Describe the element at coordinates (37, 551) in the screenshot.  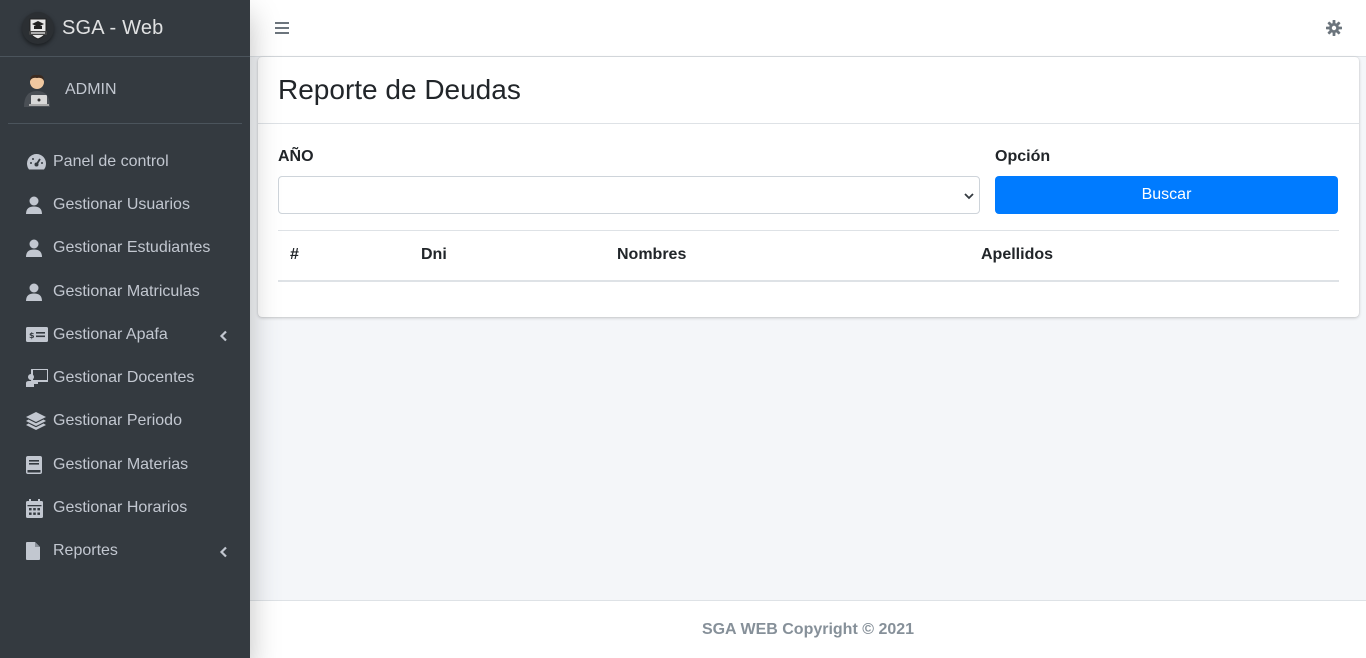
I see `file-icon` at that location.